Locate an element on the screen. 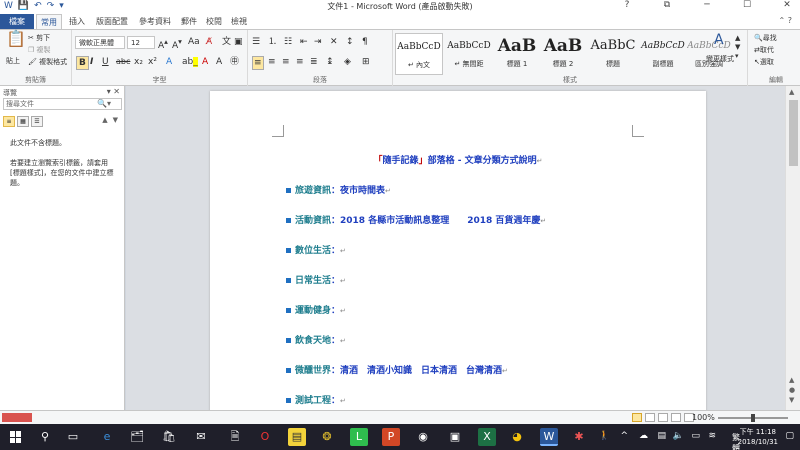  style-normal: AaBbCcD ↵ 內文 is located at coordinates (419, 54).